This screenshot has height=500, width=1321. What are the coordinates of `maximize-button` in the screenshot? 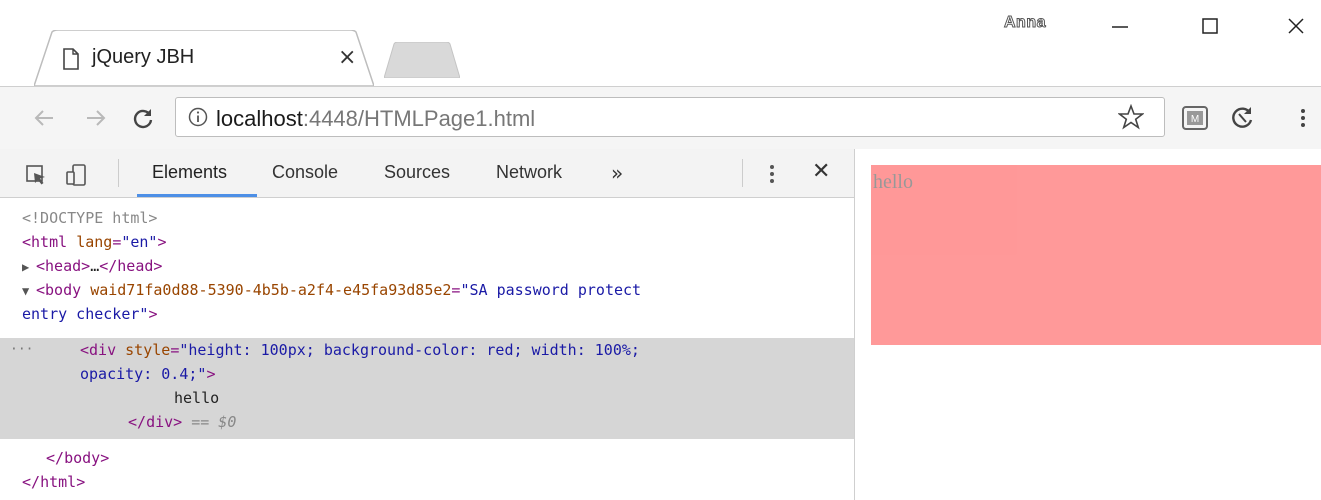 It's located at (1210, 26).